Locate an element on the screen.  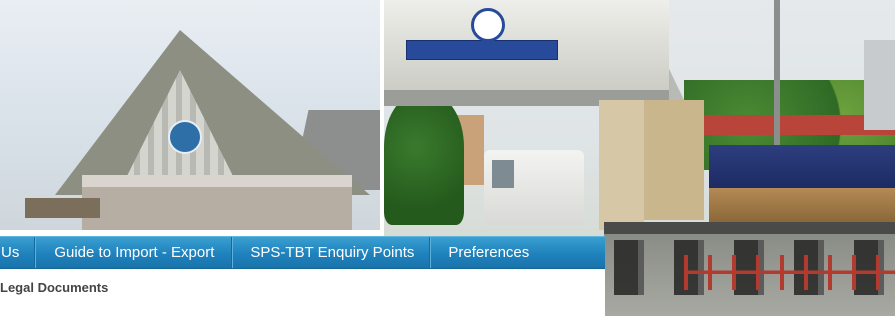
nav-bar-filler is located at coordinates (575, 252).